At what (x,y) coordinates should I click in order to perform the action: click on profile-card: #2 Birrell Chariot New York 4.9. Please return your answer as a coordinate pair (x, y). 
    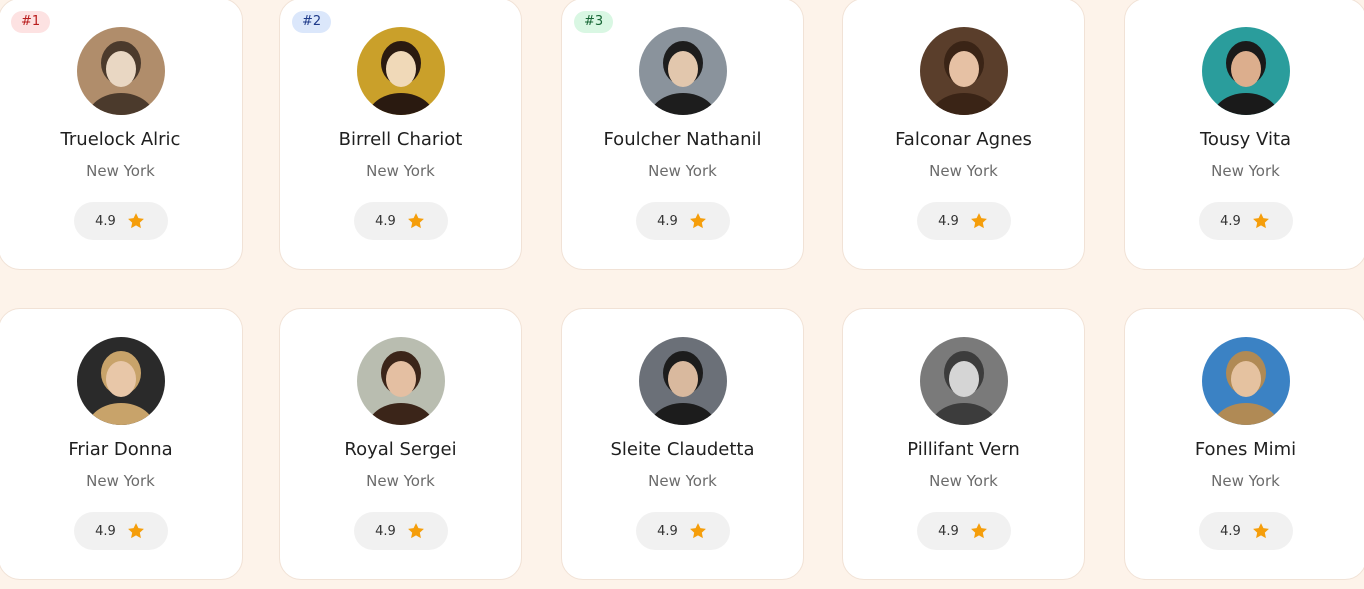
    Looking at the image, I should click on (400, 135).